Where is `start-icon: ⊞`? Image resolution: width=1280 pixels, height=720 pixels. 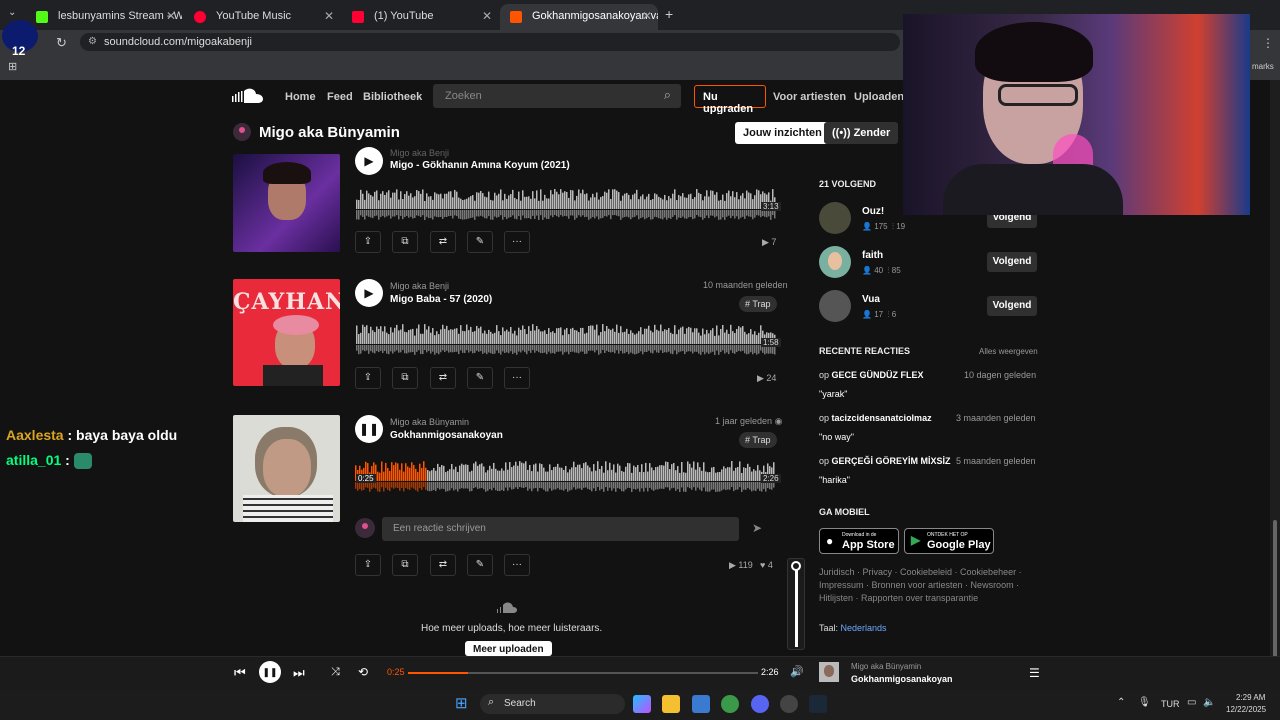 start-icon: ⊞ is located at coordinates (461, 703).